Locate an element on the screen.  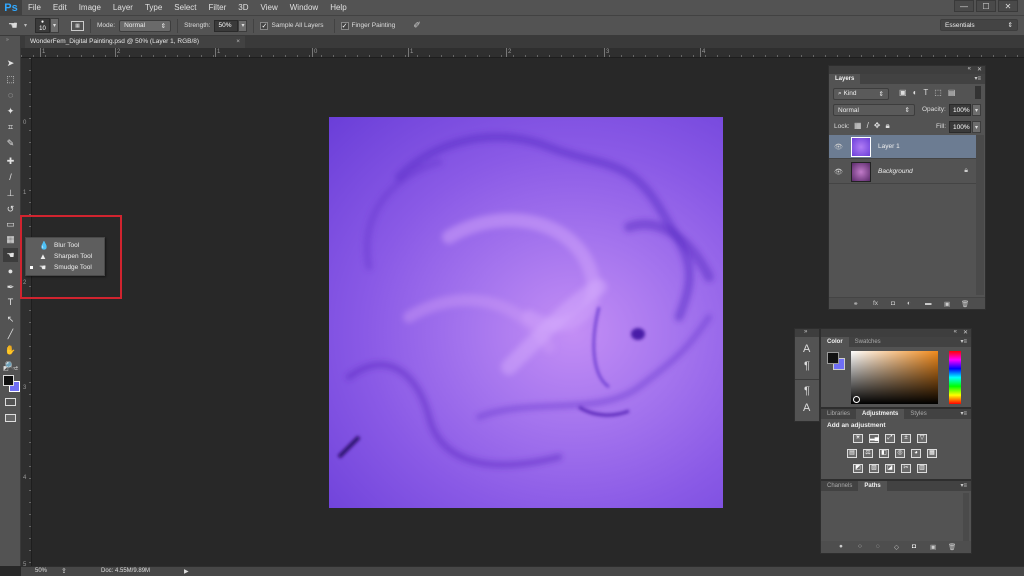
new-path-icon: ▣ is located at coordinates (933, 547).